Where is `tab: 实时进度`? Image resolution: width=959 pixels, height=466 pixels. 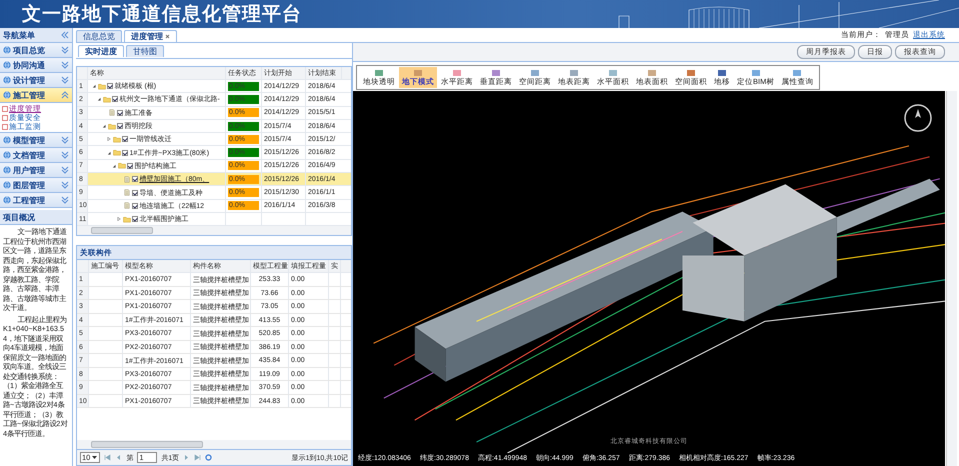 tab: 实时进度 is located at coordinates (101, 51).